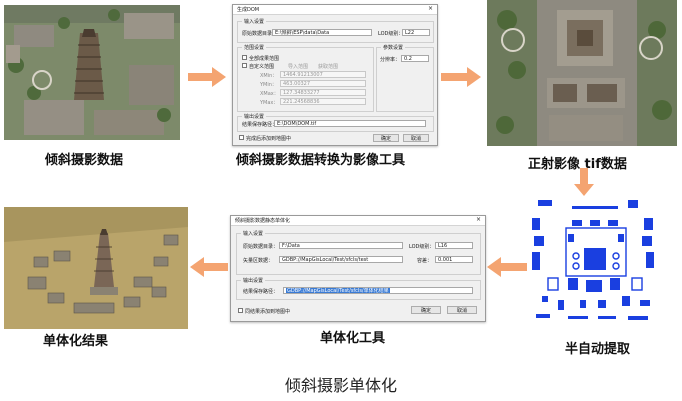 Image resolution: width=682 pixels, height=401 pixels. I want to click on data-dir-field: F:\Data, so click(341, 245).